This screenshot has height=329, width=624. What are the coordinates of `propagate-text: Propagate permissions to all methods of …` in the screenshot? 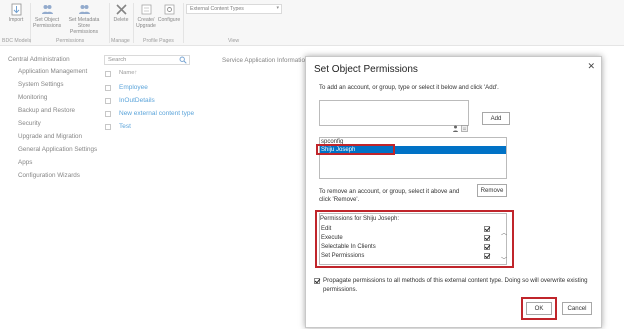 It's located at (455, 285).